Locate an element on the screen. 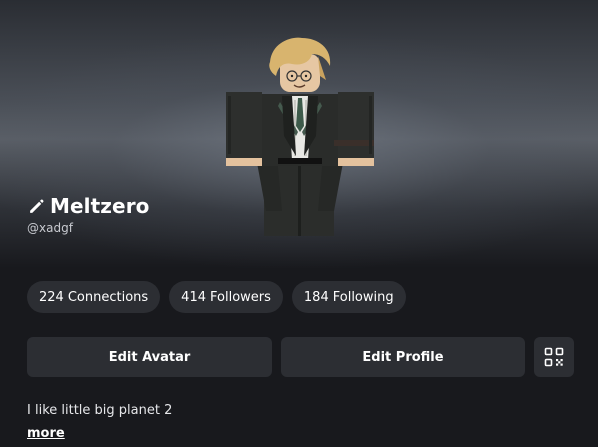  profile-actions: Edit Avatar Edit Profile is located at coordinates (300, 357).